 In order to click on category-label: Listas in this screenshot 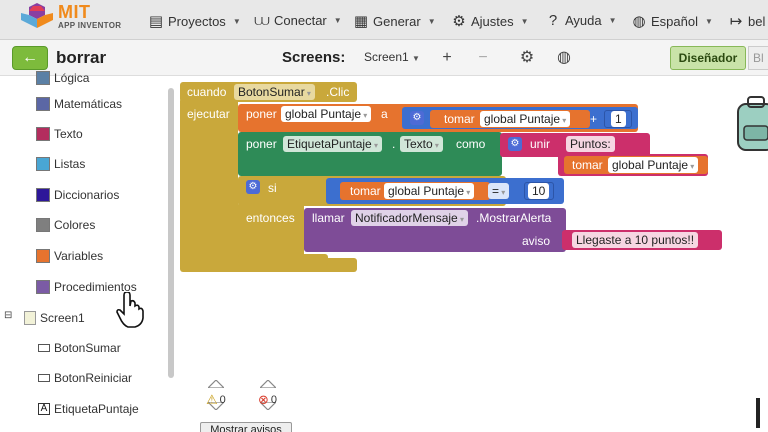, I will do `click(70, 164)`.